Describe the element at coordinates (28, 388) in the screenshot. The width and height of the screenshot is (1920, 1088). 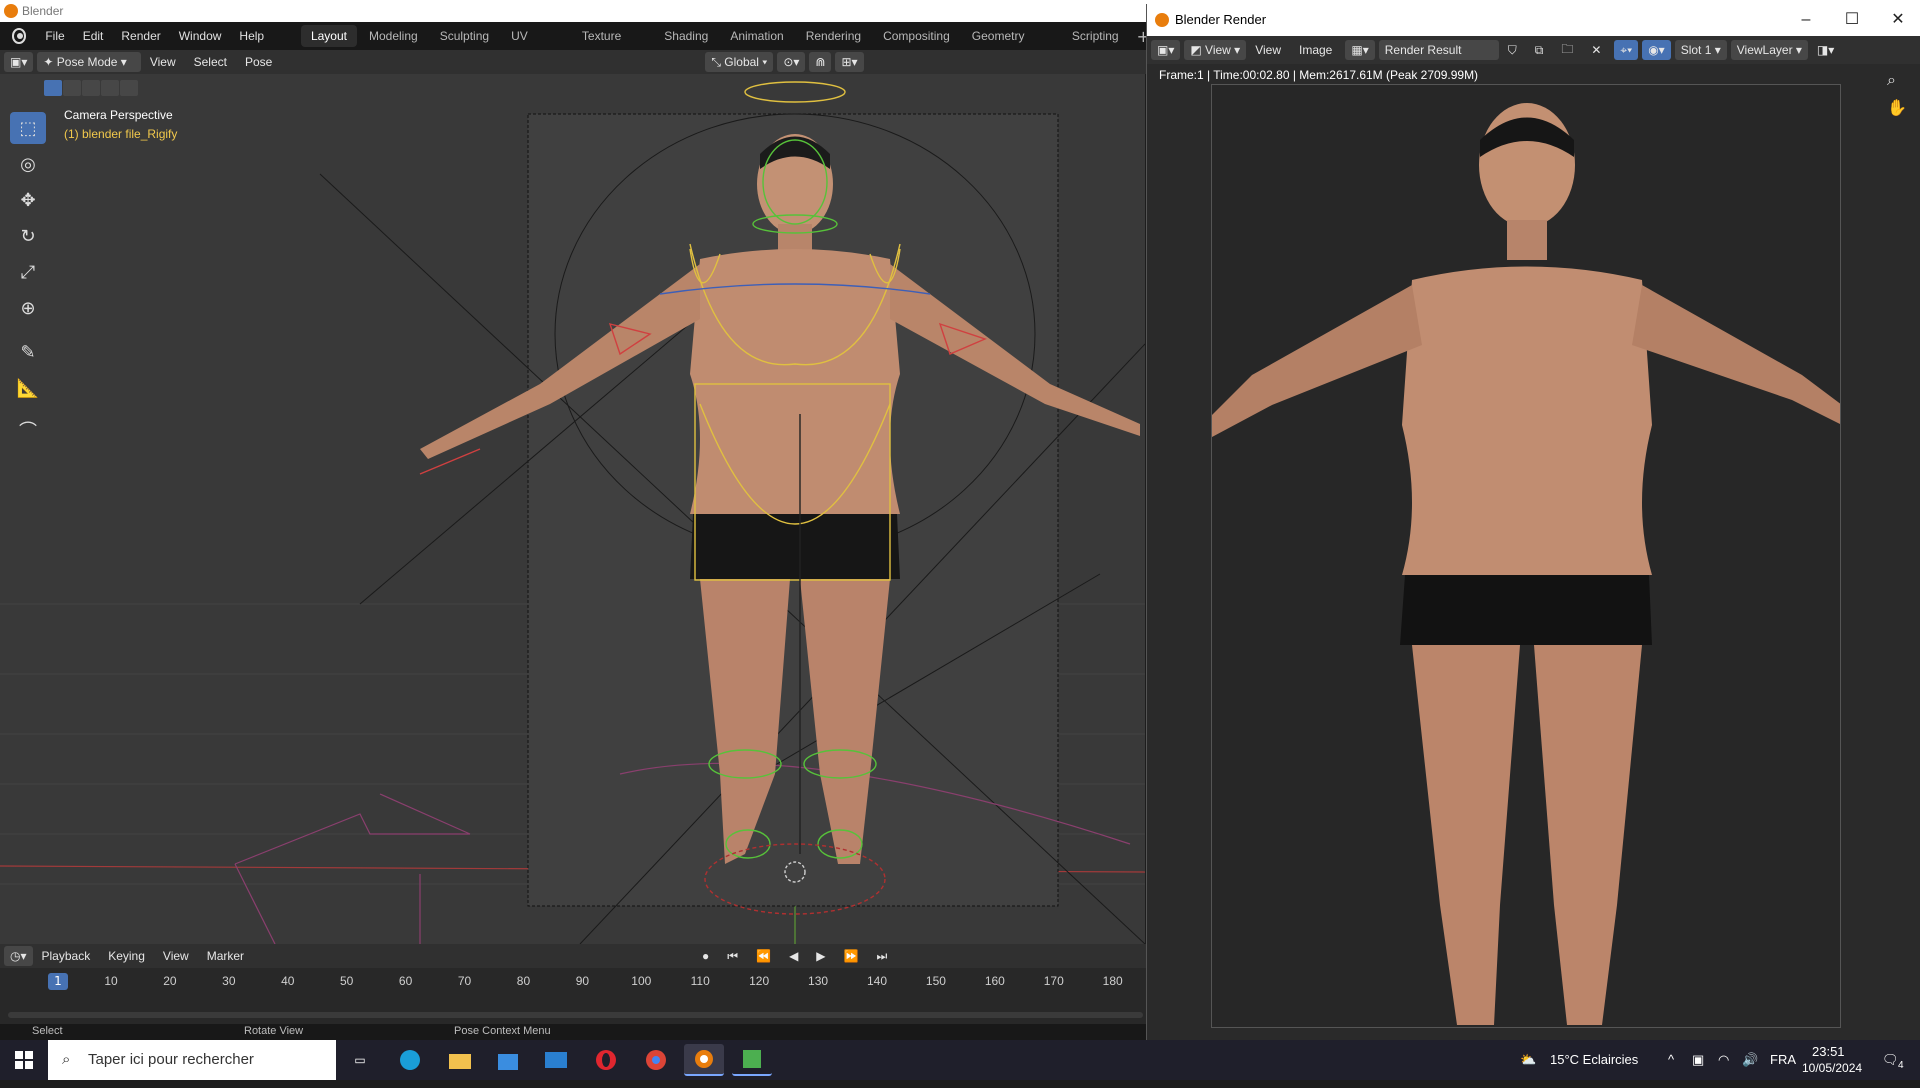
I see `measure-icon: 📐` at that location.